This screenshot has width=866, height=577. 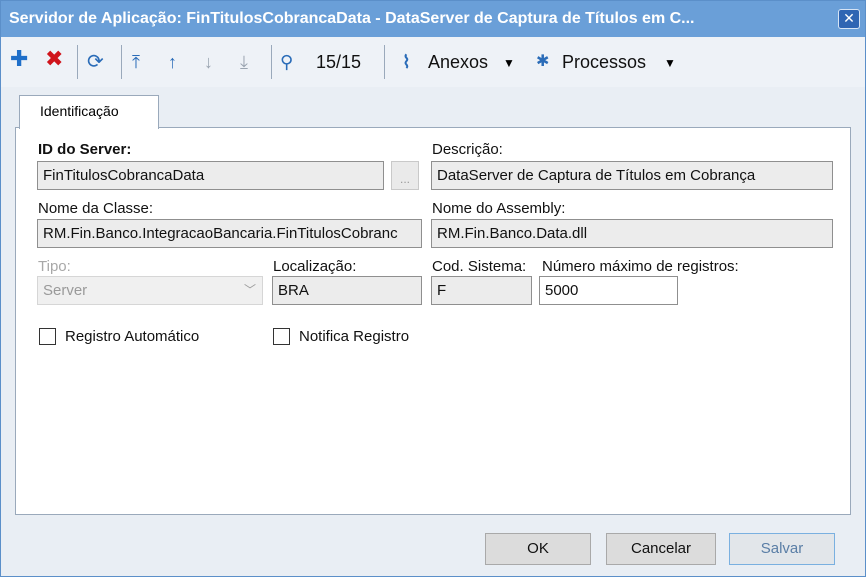 I want to click on description-label: Descrição:, so click(x=467, y=149).